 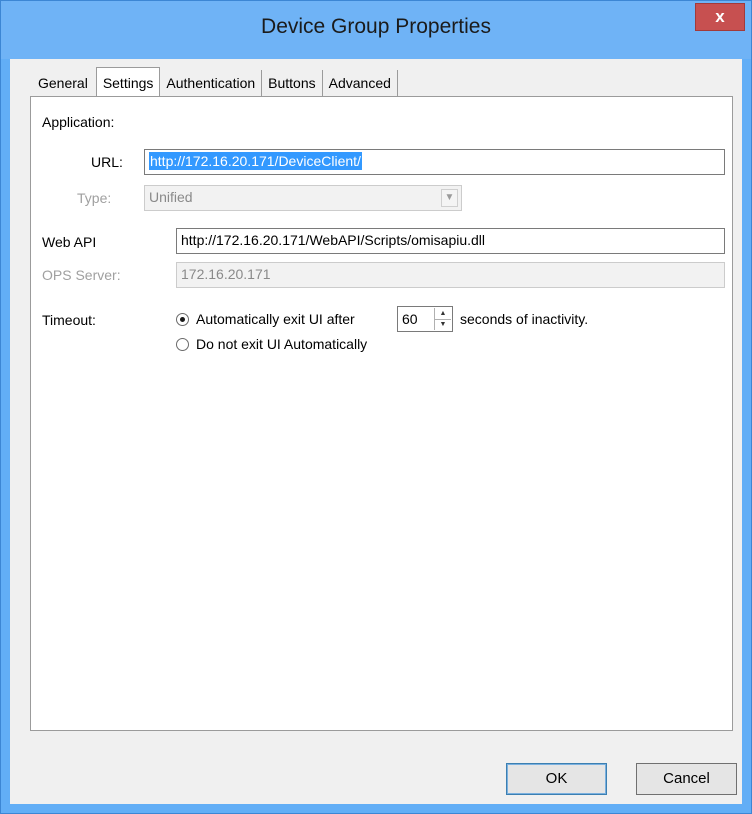 I want to click on timeout-never-label: Do not exit UI Automatically, so click(x=281, y=344).